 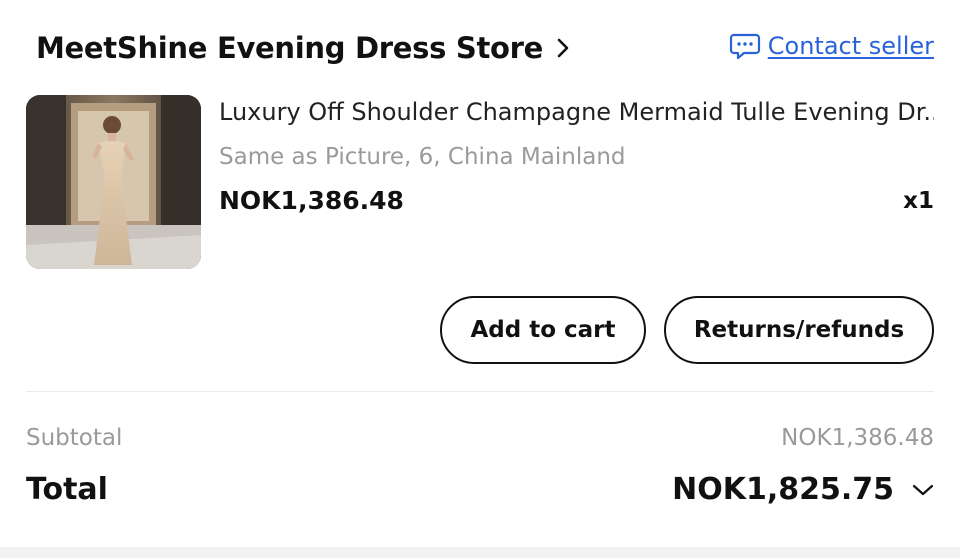 I want to click on subtotal-label: Subtotal, so click(x=74, y=438).